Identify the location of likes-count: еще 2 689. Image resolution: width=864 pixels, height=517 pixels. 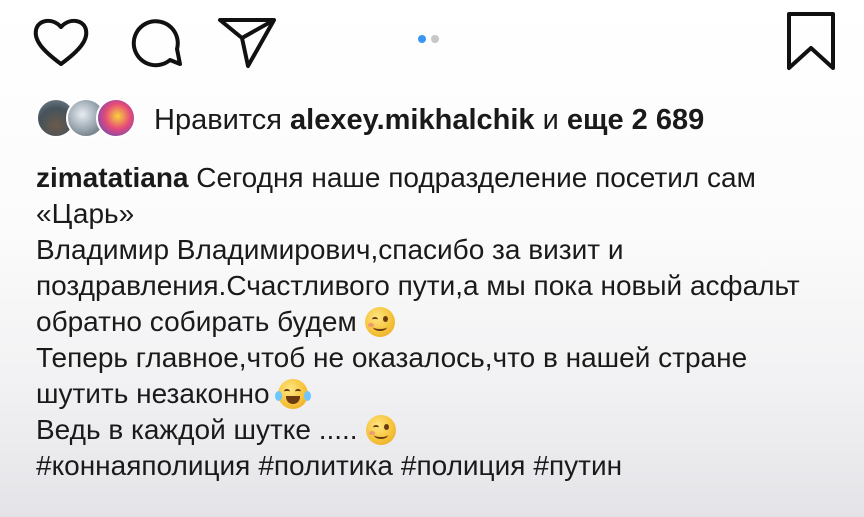
(635, 120).